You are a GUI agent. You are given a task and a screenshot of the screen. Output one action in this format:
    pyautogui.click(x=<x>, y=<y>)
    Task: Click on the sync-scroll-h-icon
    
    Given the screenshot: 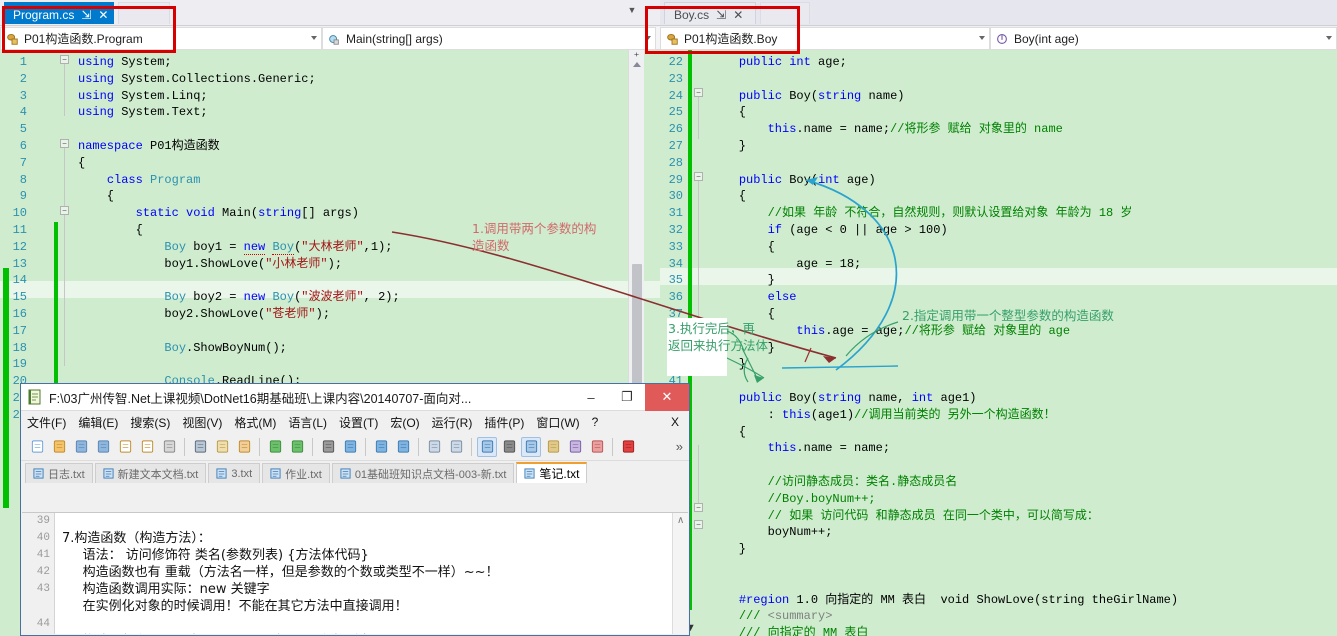 What is the action you would take?
    pyautogui.click(x=456, y=447)
    